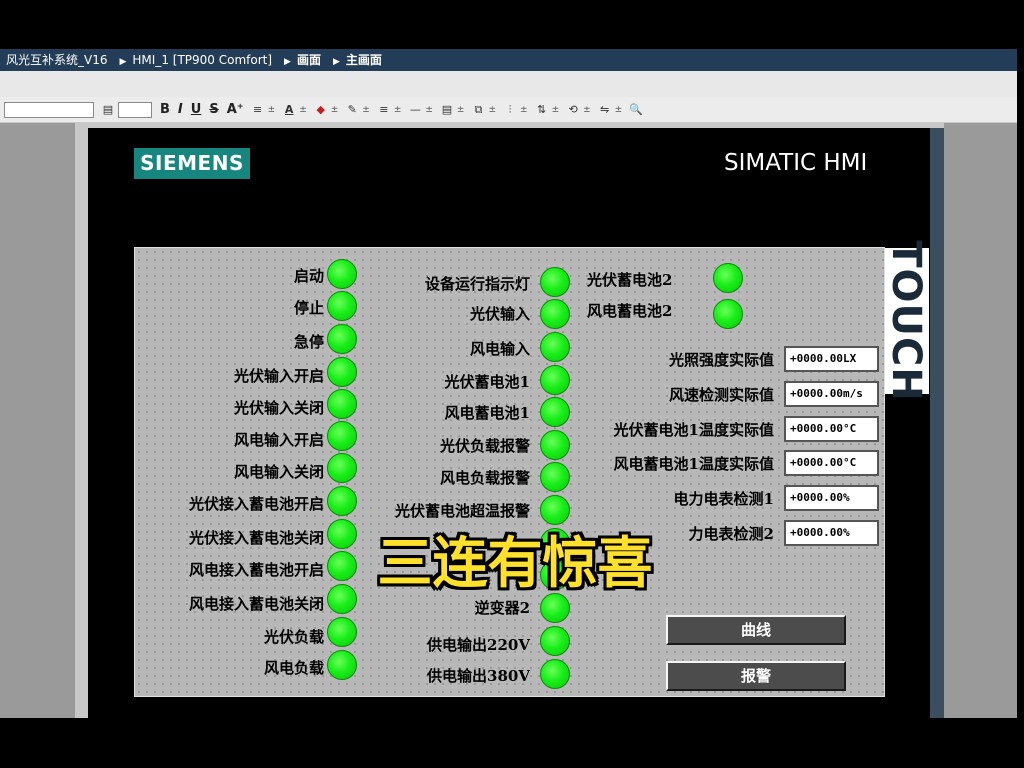  What do you see at coordinates (693, 430) in the screenshot?
I see `label-pv-bat1-temp: 光伏蓄电池1温度实际值` at bounding box center [693, 430].